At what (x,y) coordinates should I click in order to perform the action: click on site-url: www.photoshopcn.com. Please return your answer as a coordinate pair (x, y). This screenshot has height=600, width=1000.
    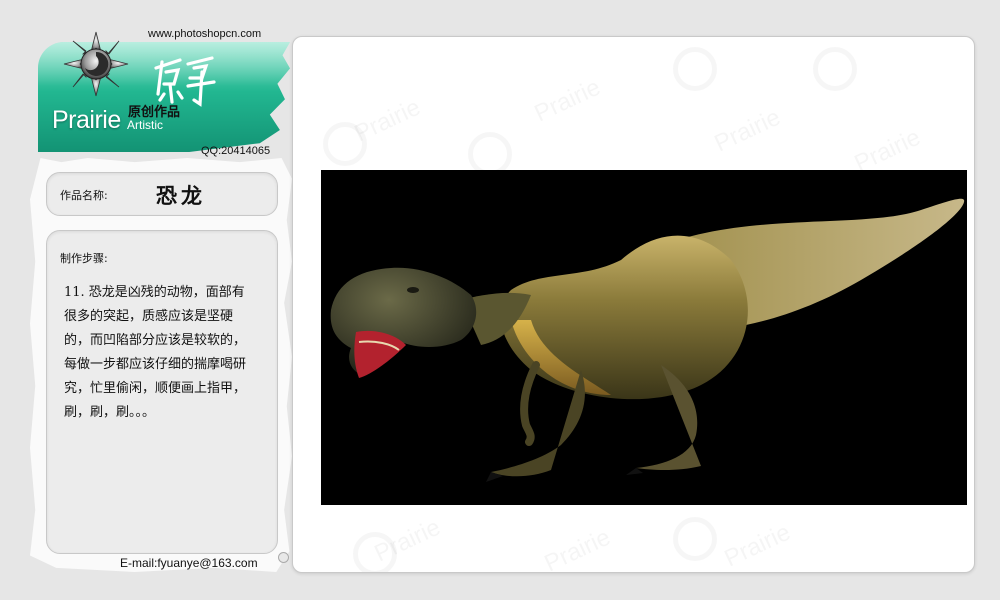
    Looking at the image, I should click on (204, 34).